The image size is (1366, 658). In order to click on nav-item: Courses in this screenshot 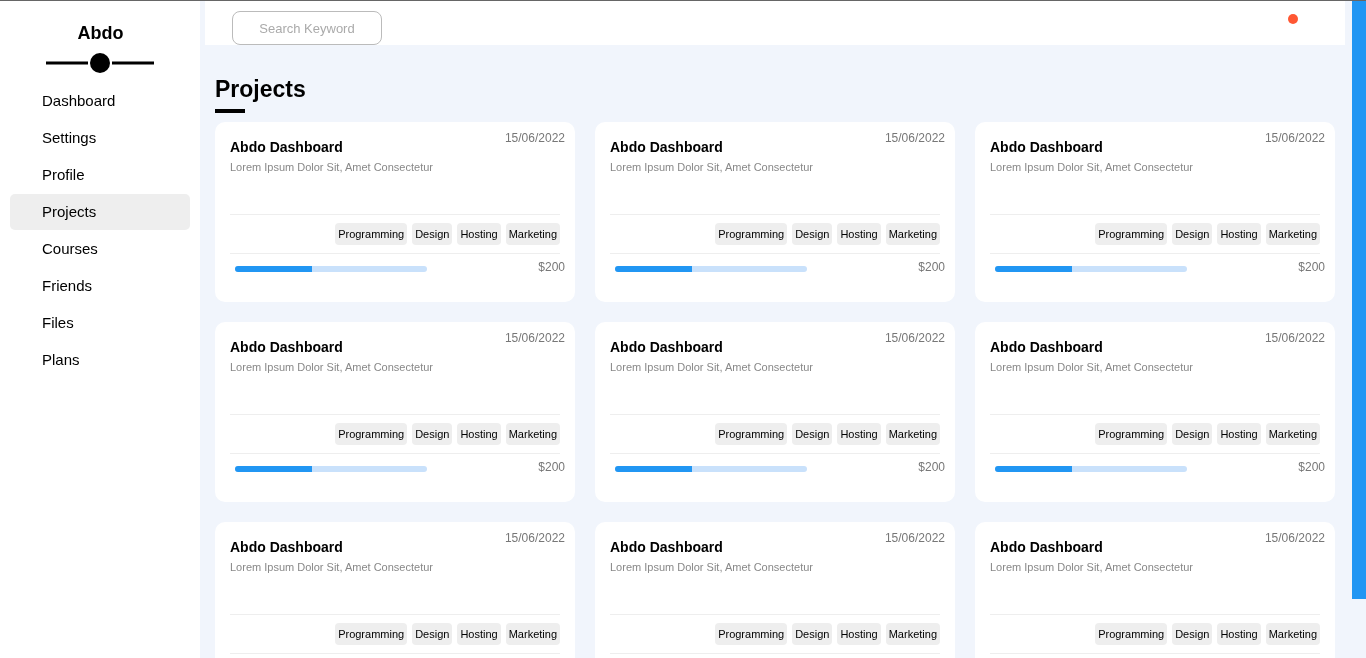, I will do `click(100, 249)`.